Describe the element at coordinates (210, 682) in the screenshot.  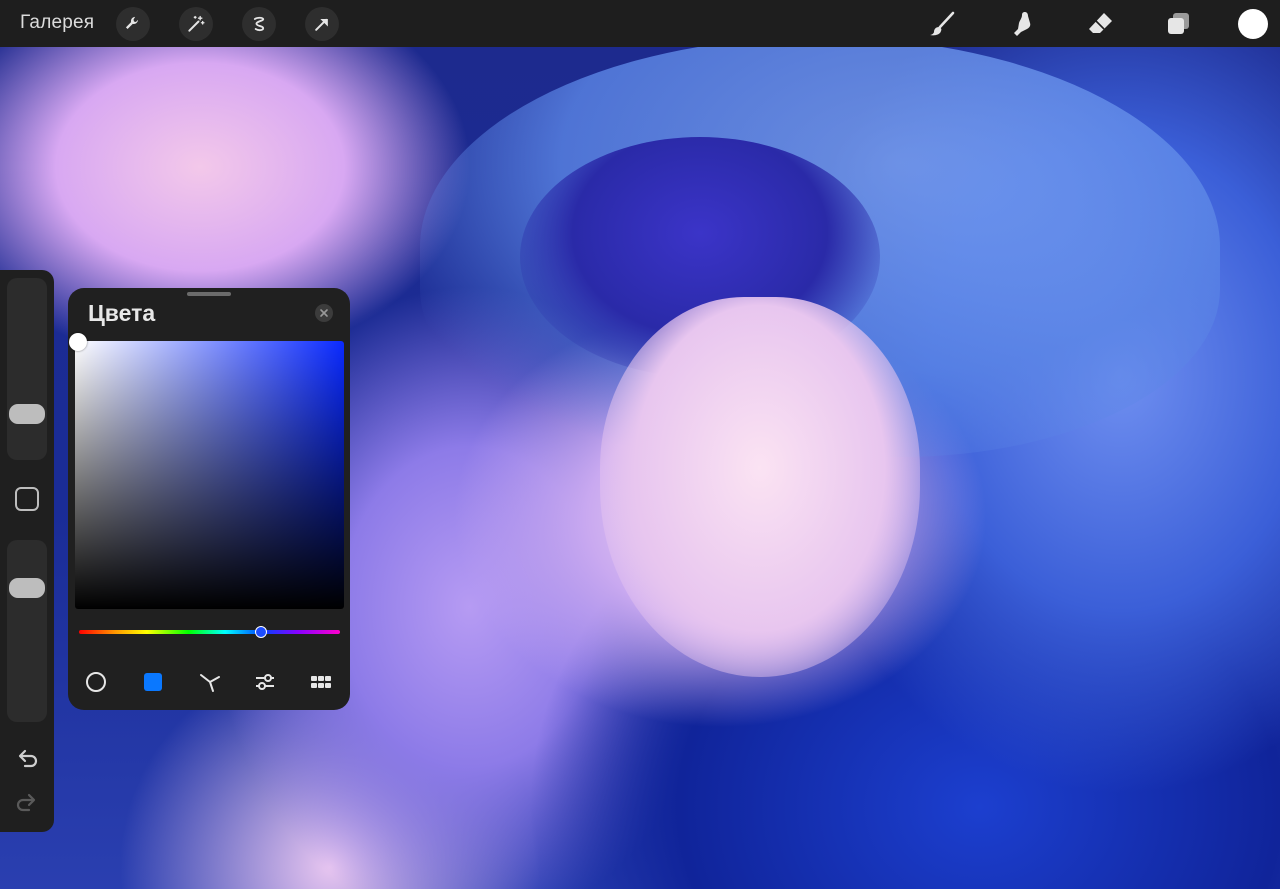
I see `harmony-icon` at that location.